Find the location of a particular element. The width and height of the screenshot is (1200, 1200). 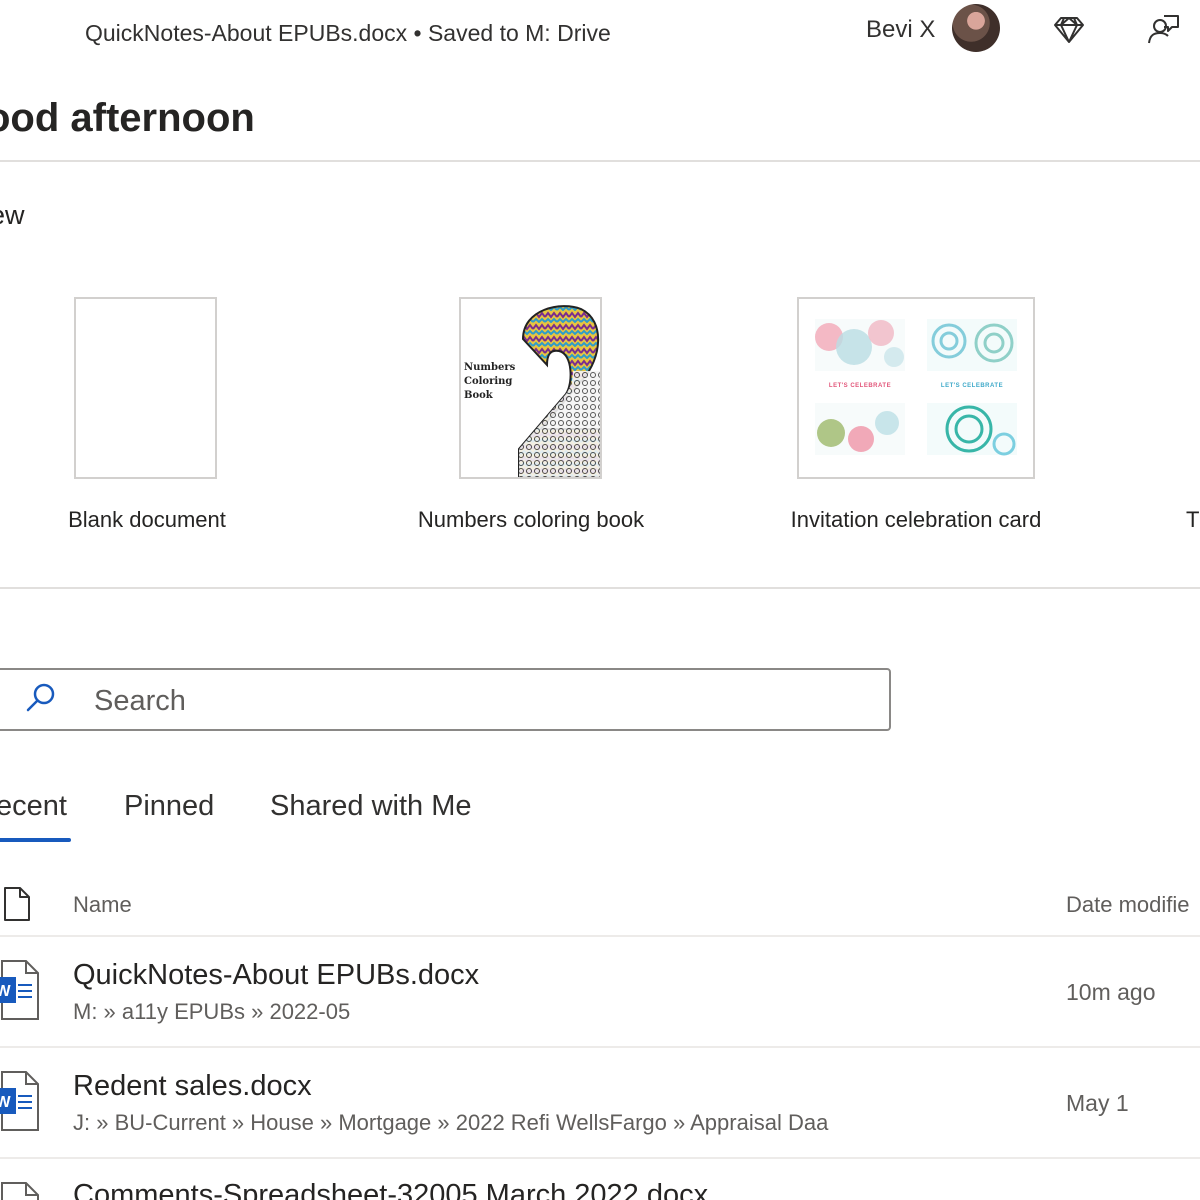

new-section-label: ew is located at coordinates (12, 215).